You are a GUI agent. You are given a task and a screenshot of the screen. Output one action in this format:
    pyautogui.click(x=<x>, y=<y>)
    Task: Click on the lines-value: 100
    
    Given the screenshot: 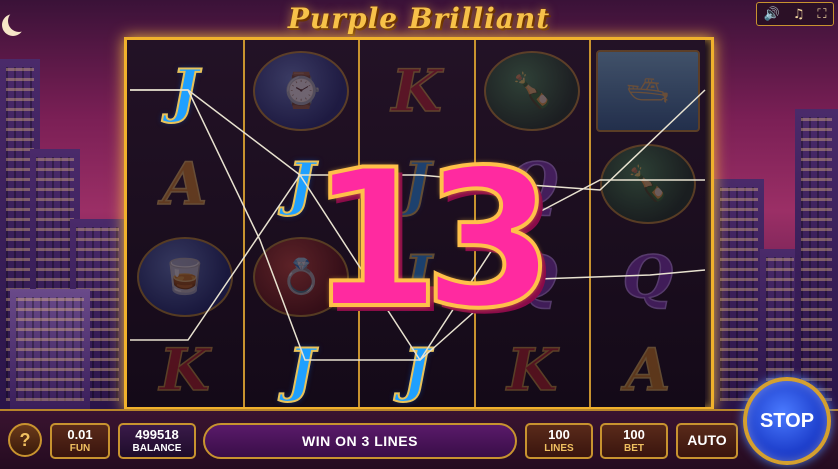 What is the action you would take?
    pyautogui.click(x=559, y=435)
    